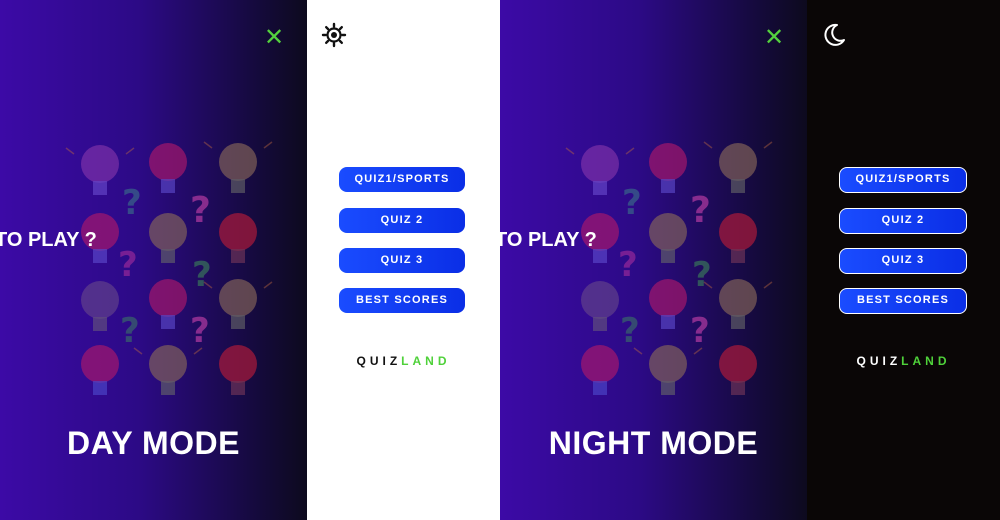 The height and width of the screenshot is (520, 1000). I want to click on lightbulb-illustration: ? ? ? ? ? ?, so click(169, 268).